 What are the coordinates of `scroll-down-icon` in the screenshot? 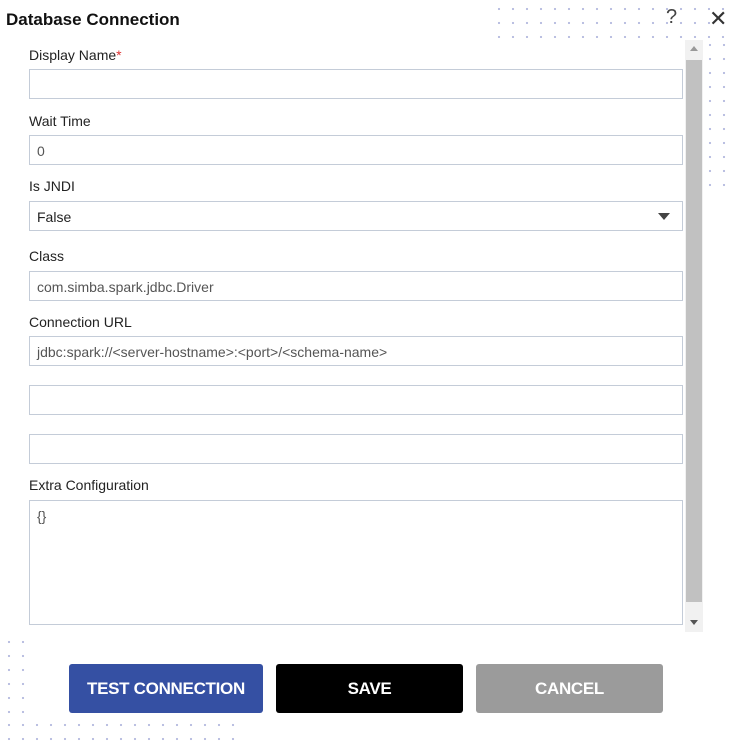 It's located at (694, 622).